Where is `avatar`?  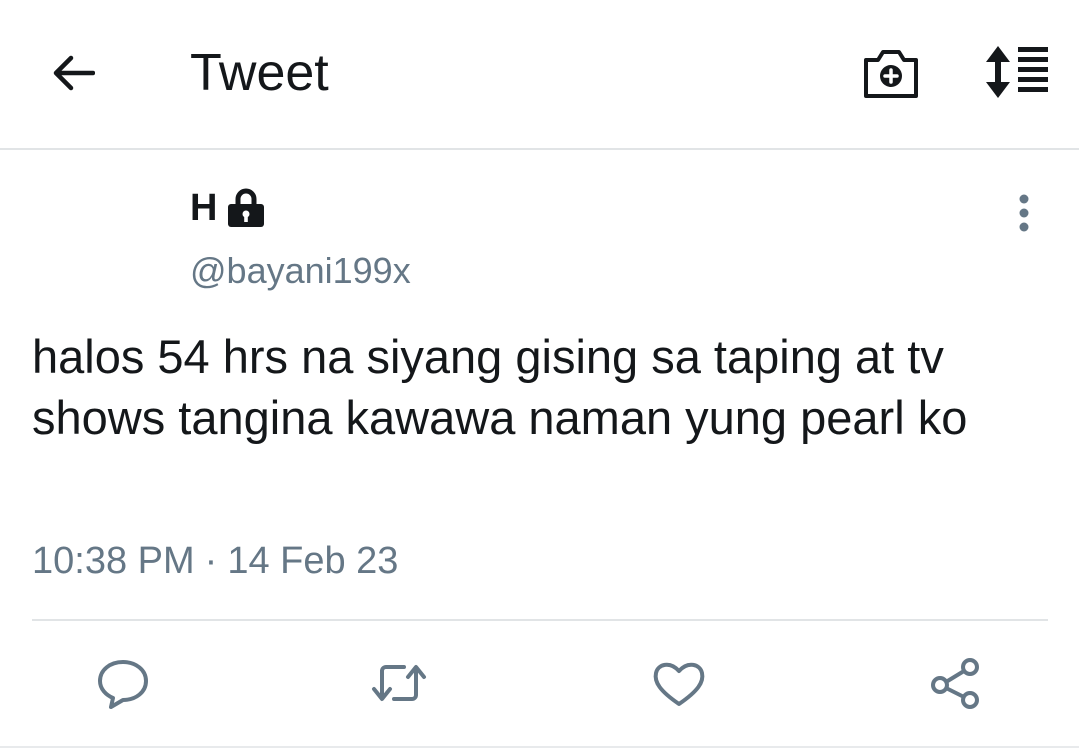
avatar is located at coordinates (97, 245).